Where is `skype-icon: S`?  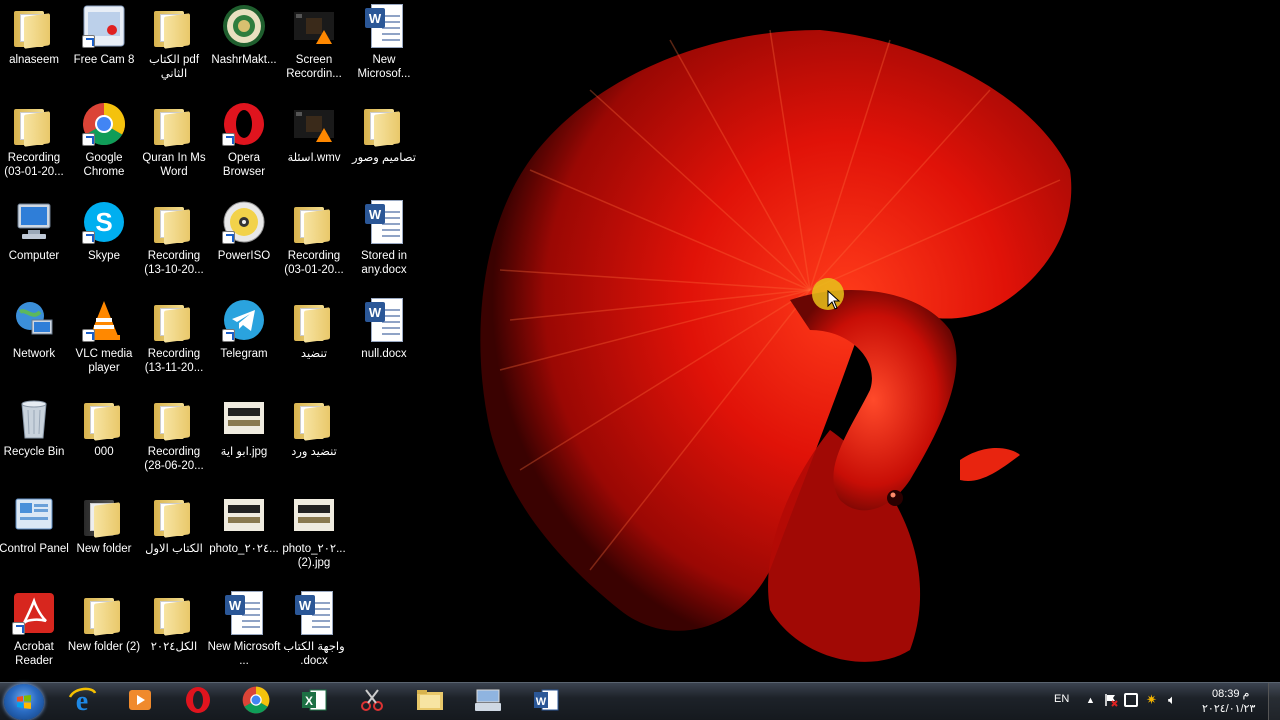 skype-icon: S is located at coordinates (104, 222).